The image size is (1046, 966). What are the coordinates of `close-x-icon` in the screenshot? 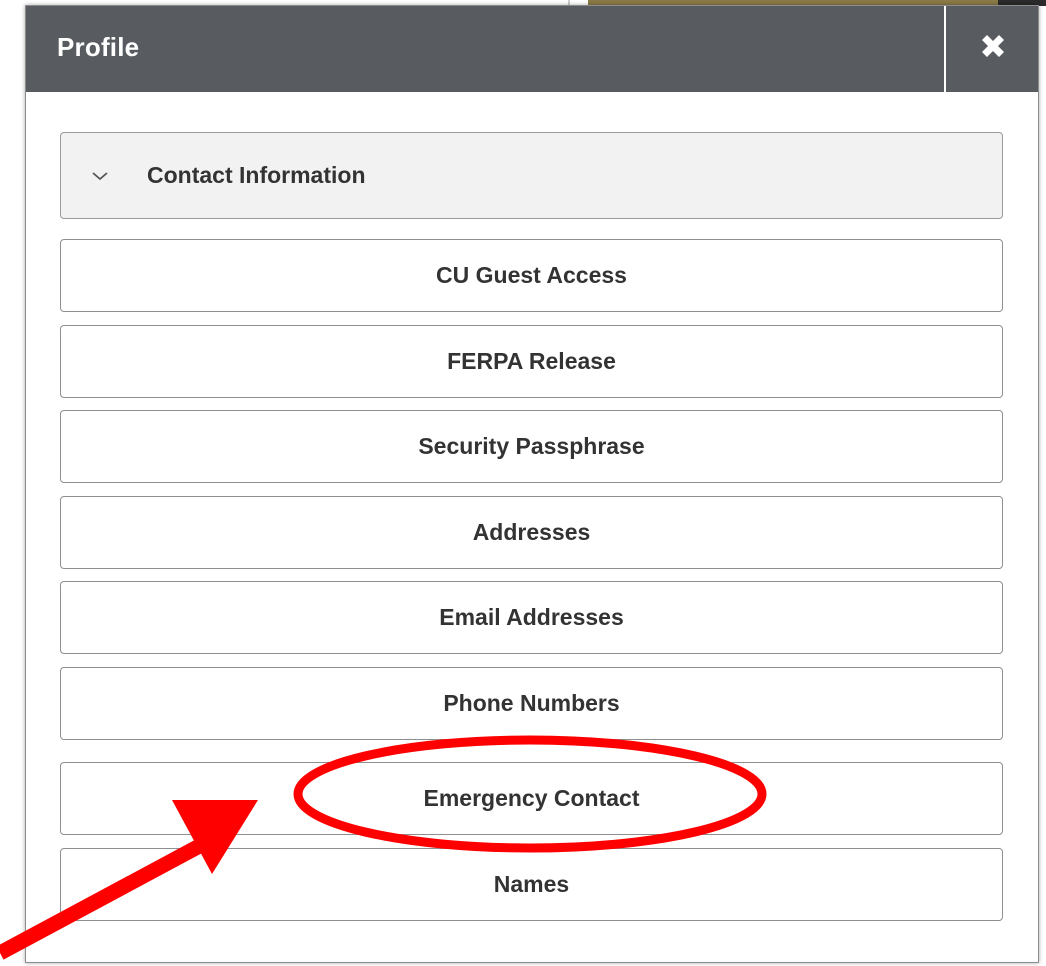 It's located at (993, 46).